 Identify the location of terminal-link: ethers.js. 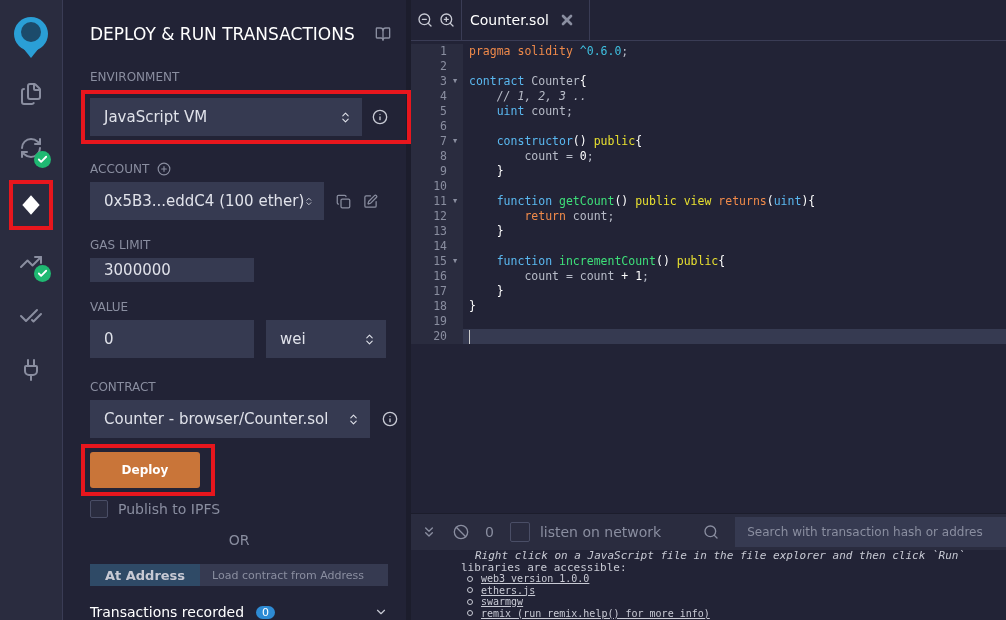
(508, 590).